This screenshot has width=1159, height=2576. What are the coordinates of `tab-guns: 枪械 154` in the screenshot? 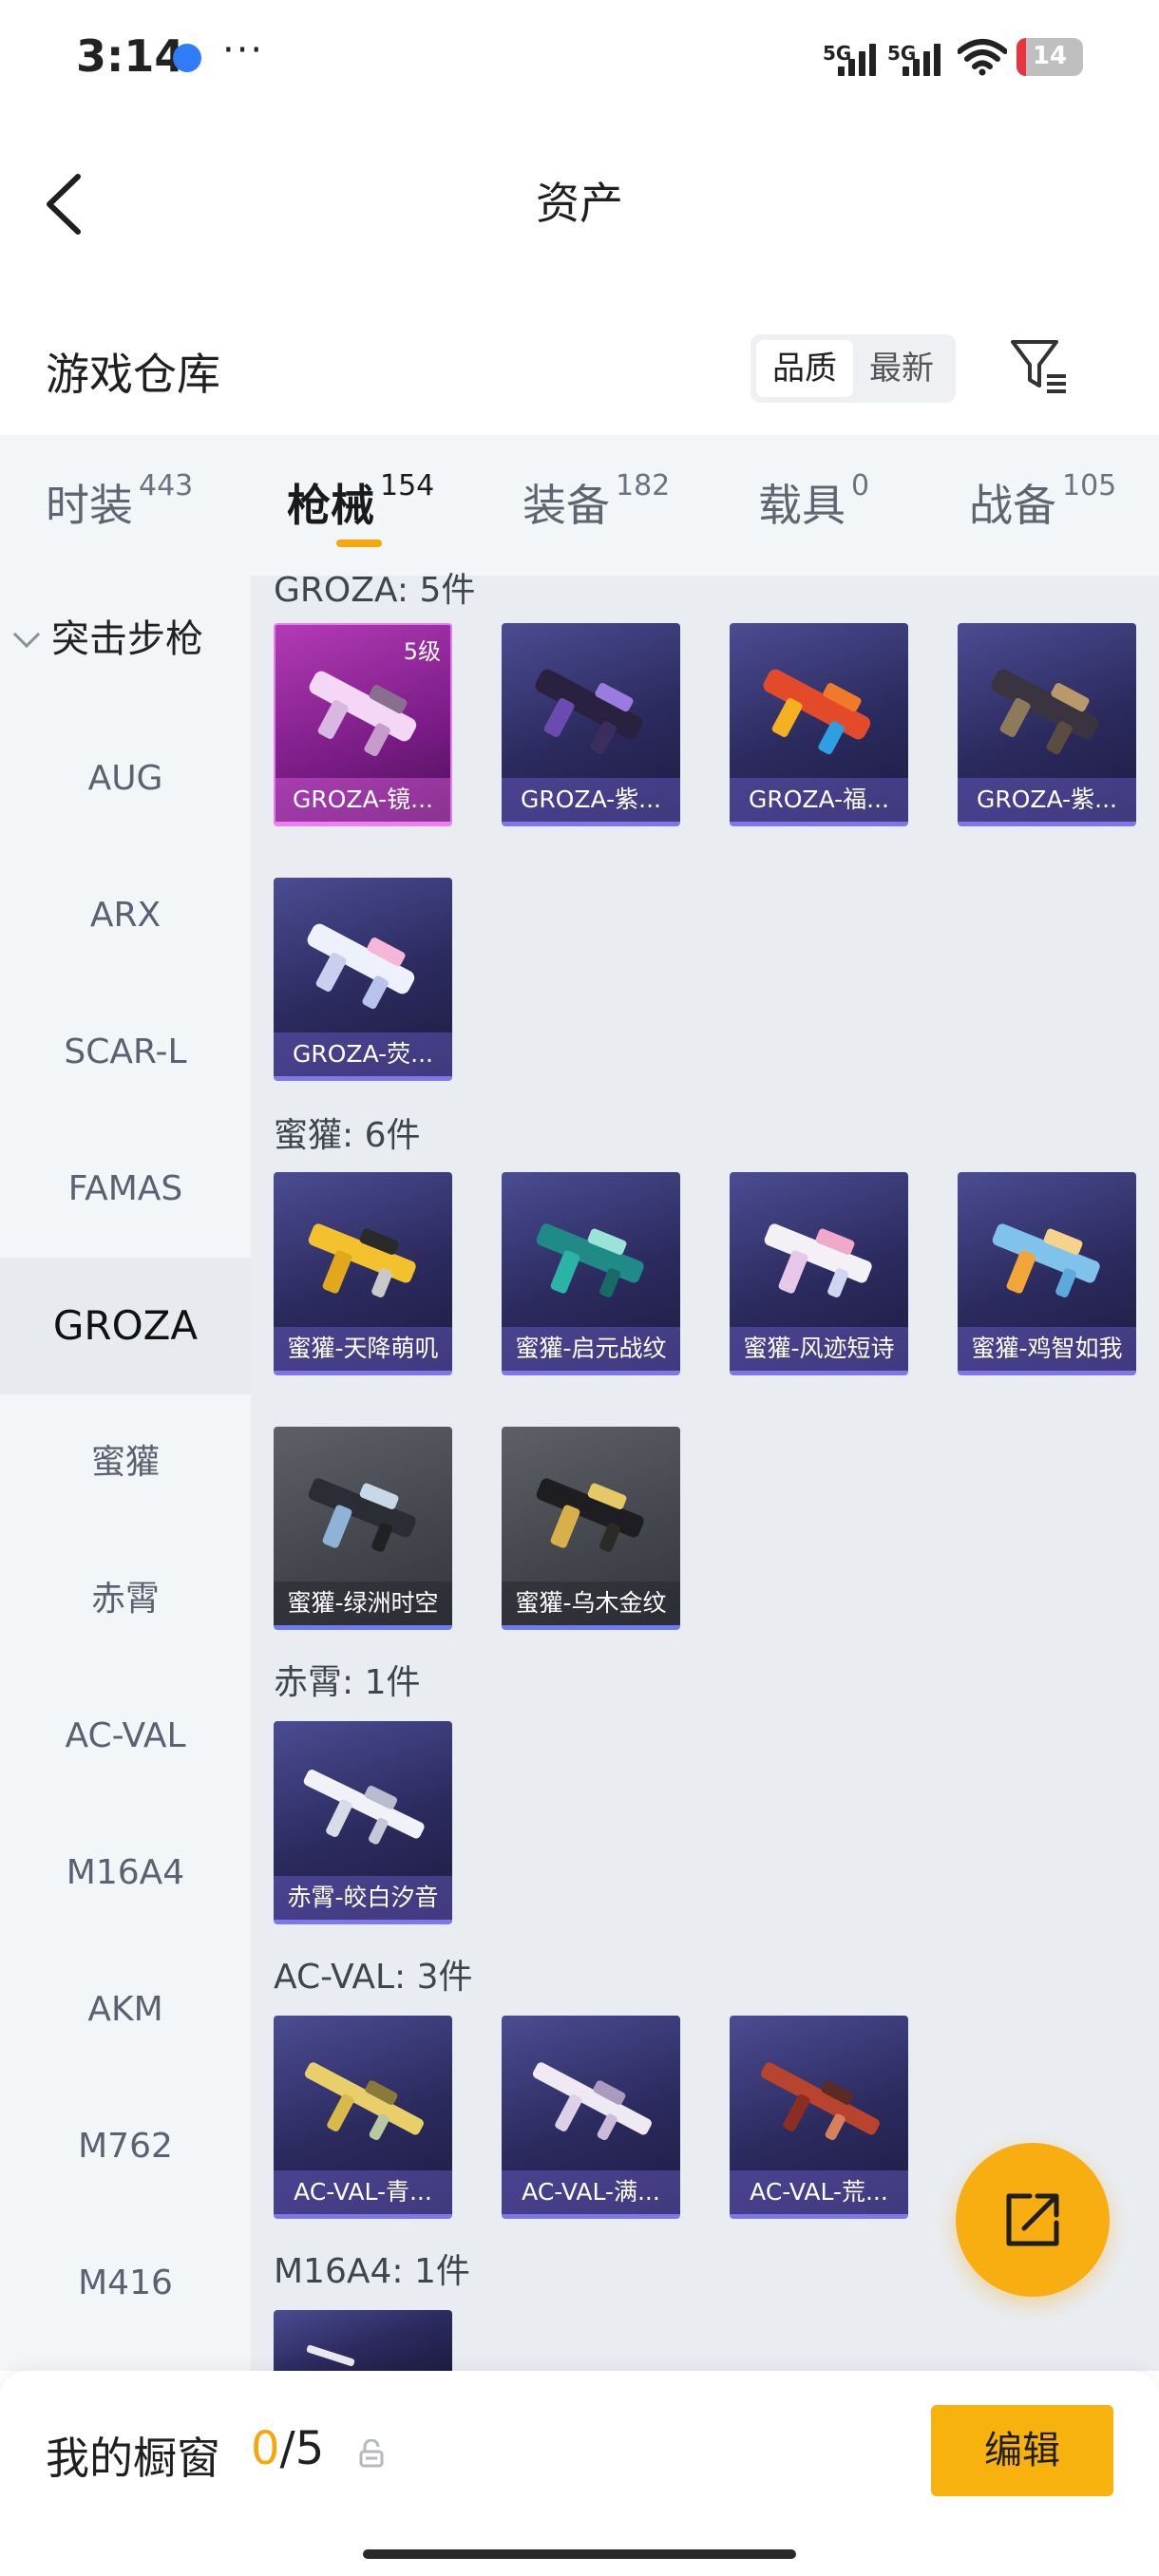 It's located at (361, 501).